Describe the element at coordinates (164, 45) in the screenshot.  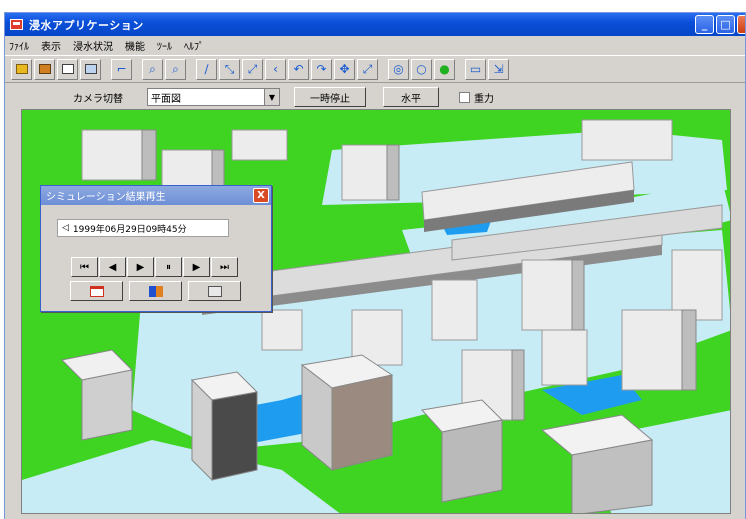
I see `menu-tools: ﾂｰﾙ` at that location.